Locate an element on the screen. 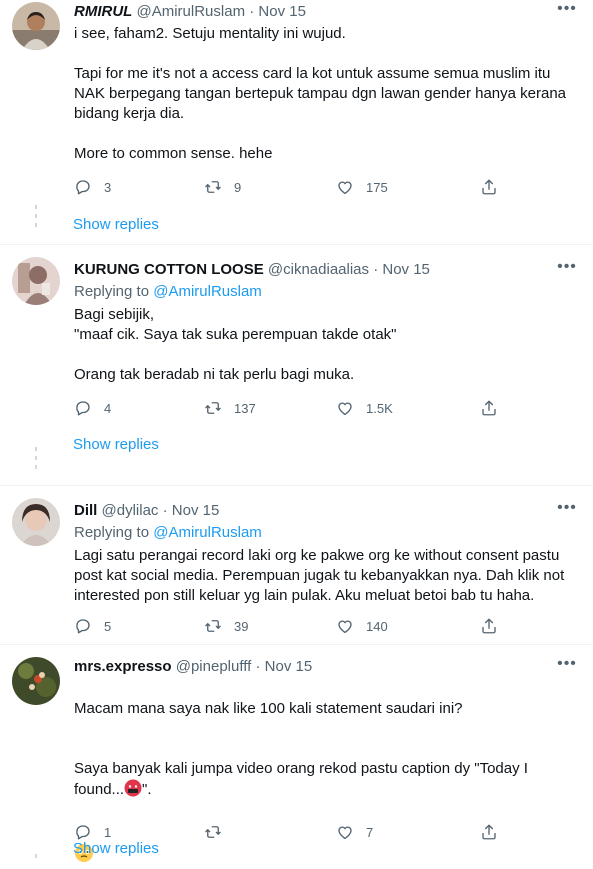 This screenshot has width=593, height=869. retweet-button: 137 is located at coordinates (230, 408).